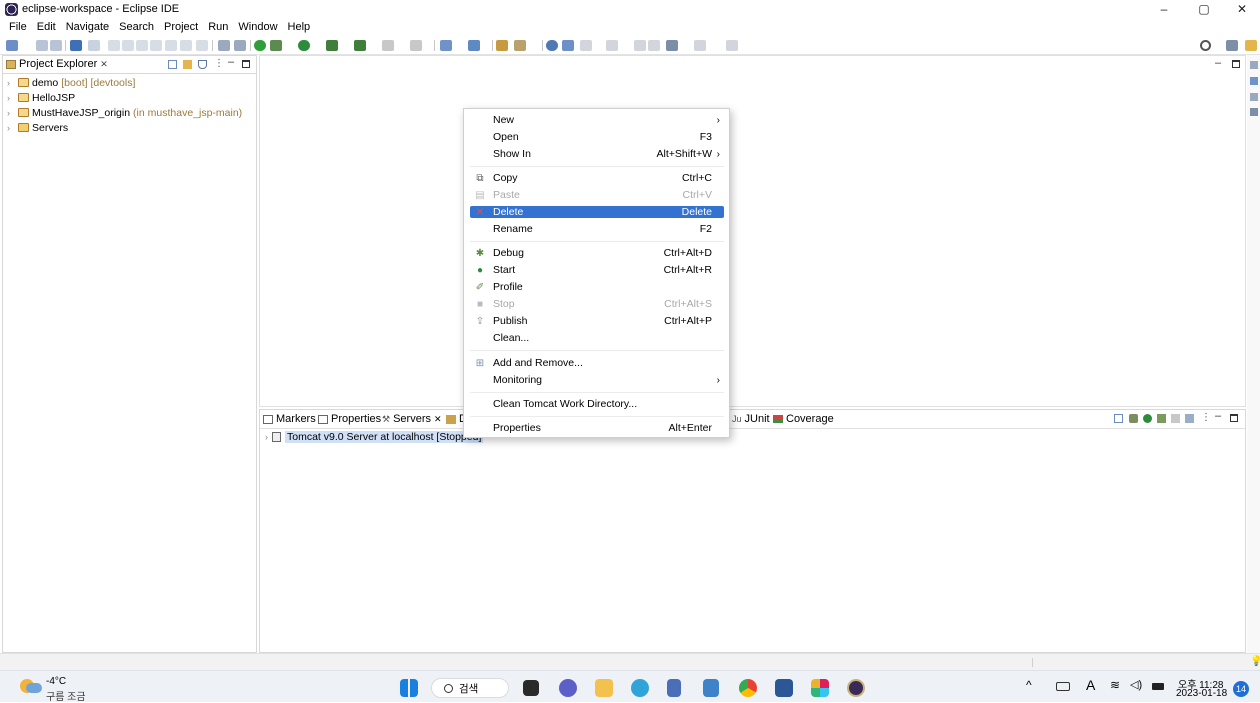 Image resolution: width=1260 pixels, height=703 pixels. Describe the element at coordinates (597, 428) in the screenshot. I see `menu-item-properties: Properties Alt+Enter` at that location.